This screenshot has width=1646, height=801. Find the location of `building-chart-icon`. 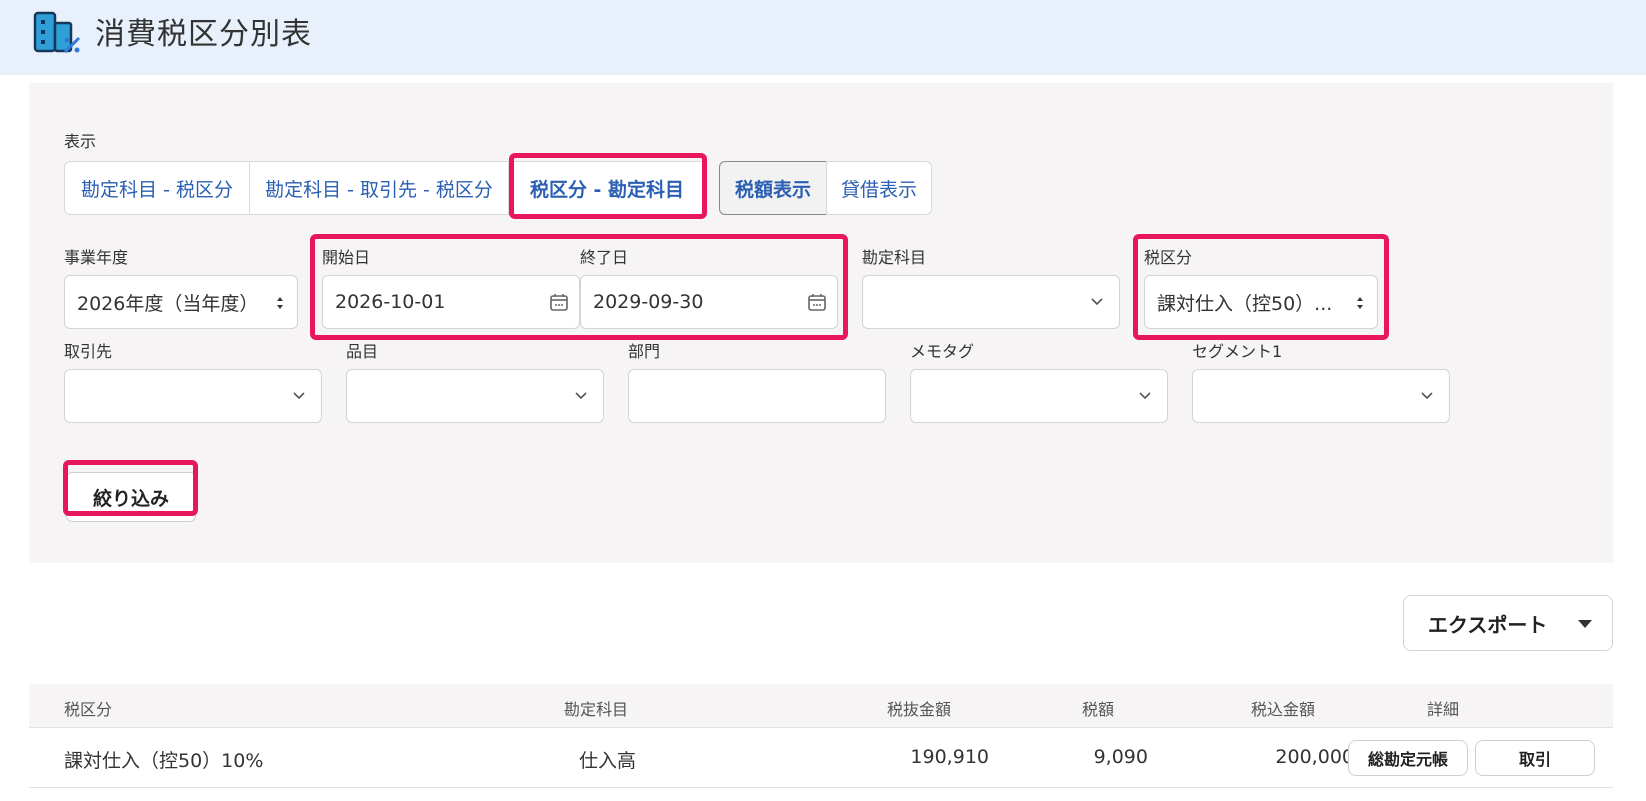

building-chart-icon is located at coordinates (57, 32).